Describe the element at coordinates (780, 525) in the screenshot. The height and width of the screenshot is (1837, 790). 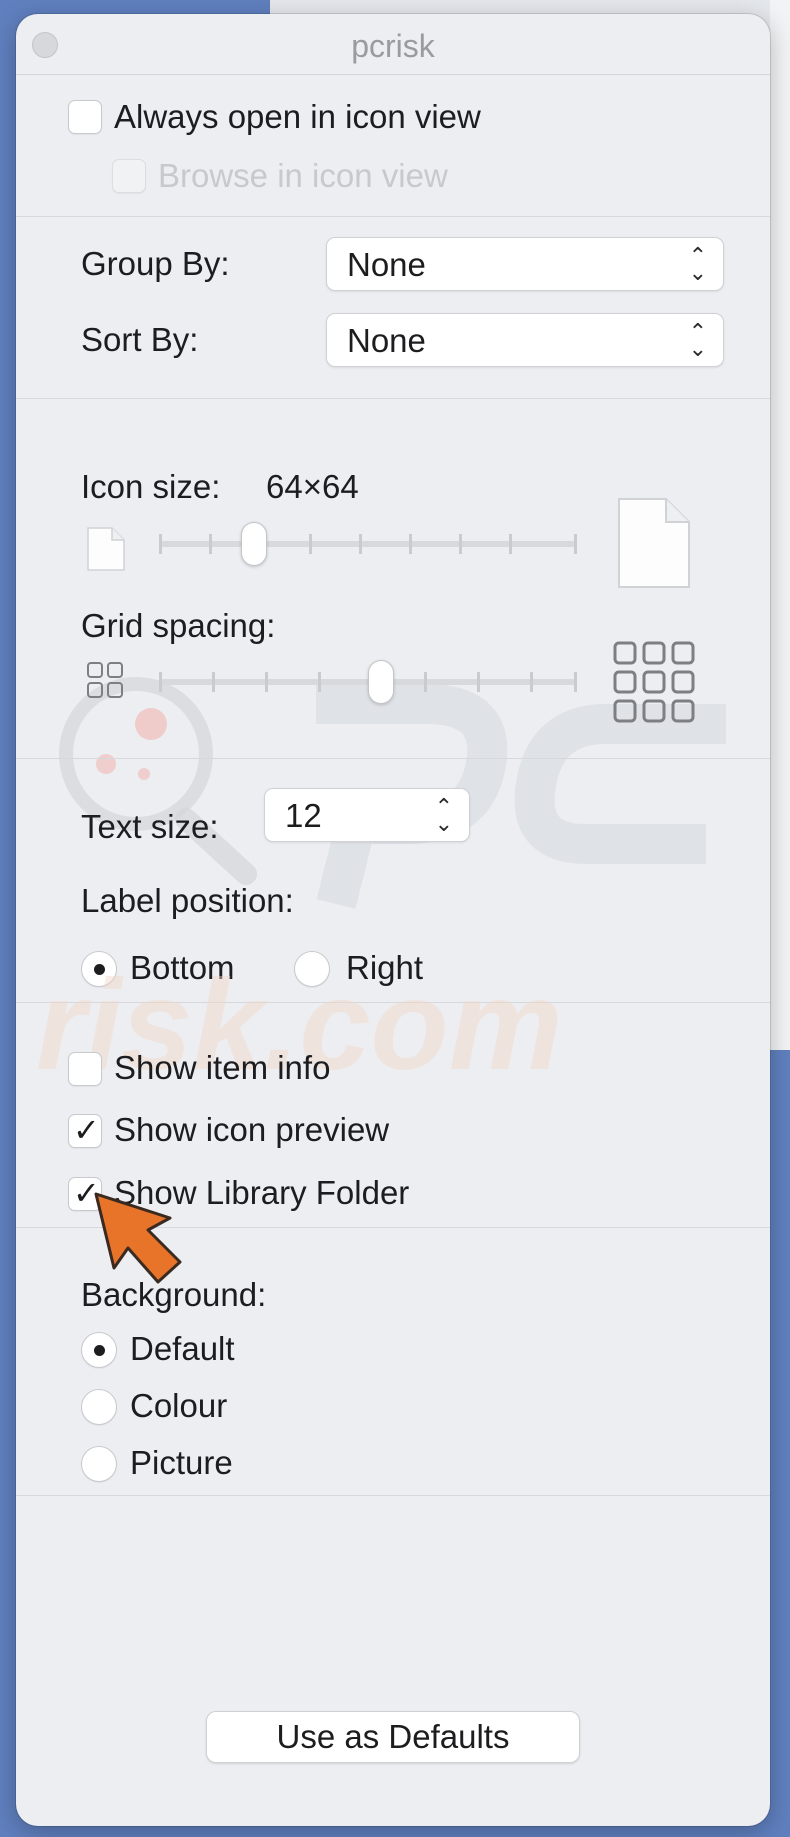
I see `background-window-edge` at that location.